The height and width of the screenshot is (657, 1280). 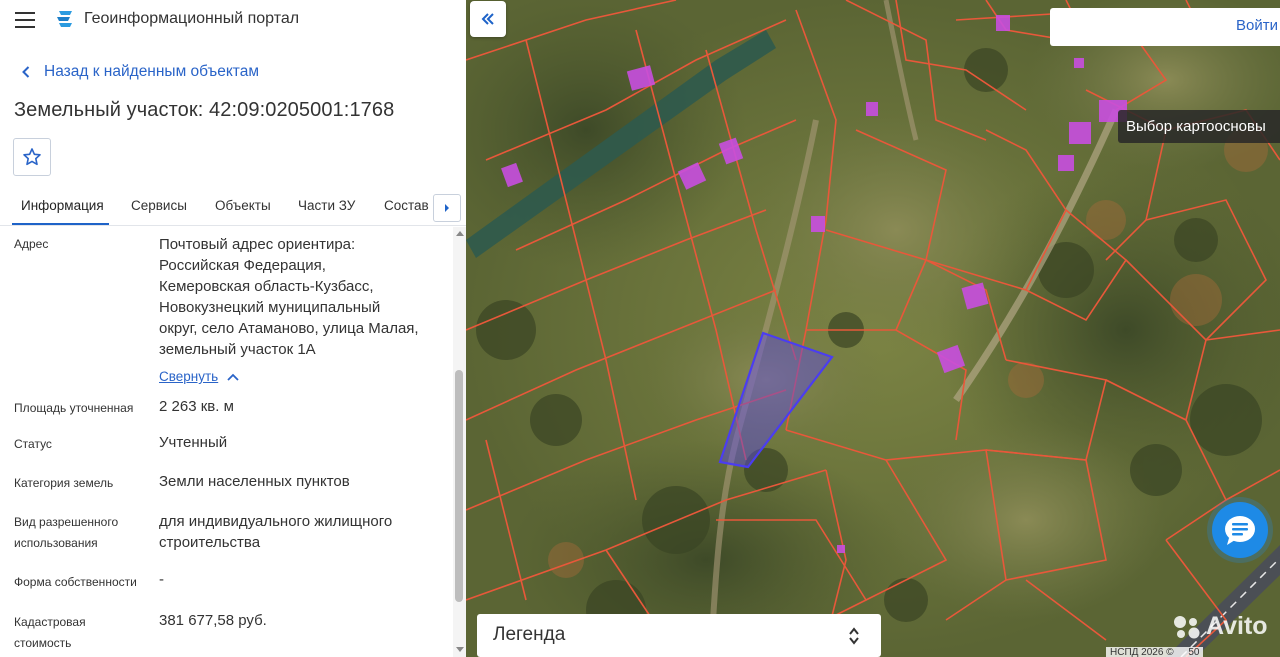 What do you see at coordinates (25, 20) in the screenshot?
I see `menu-icon` at bounding box center [25, 20].